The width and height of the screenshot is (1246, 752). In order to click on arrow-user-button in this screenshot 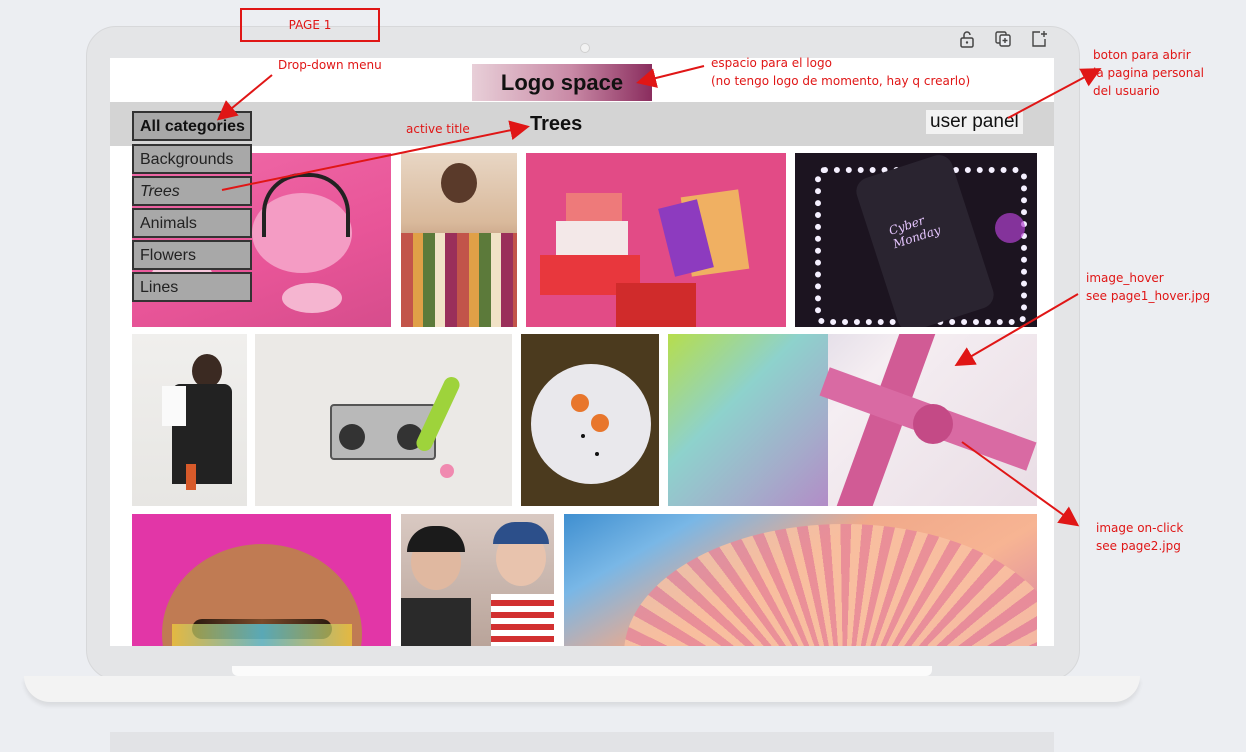, I will do `click(1054, 93)`.